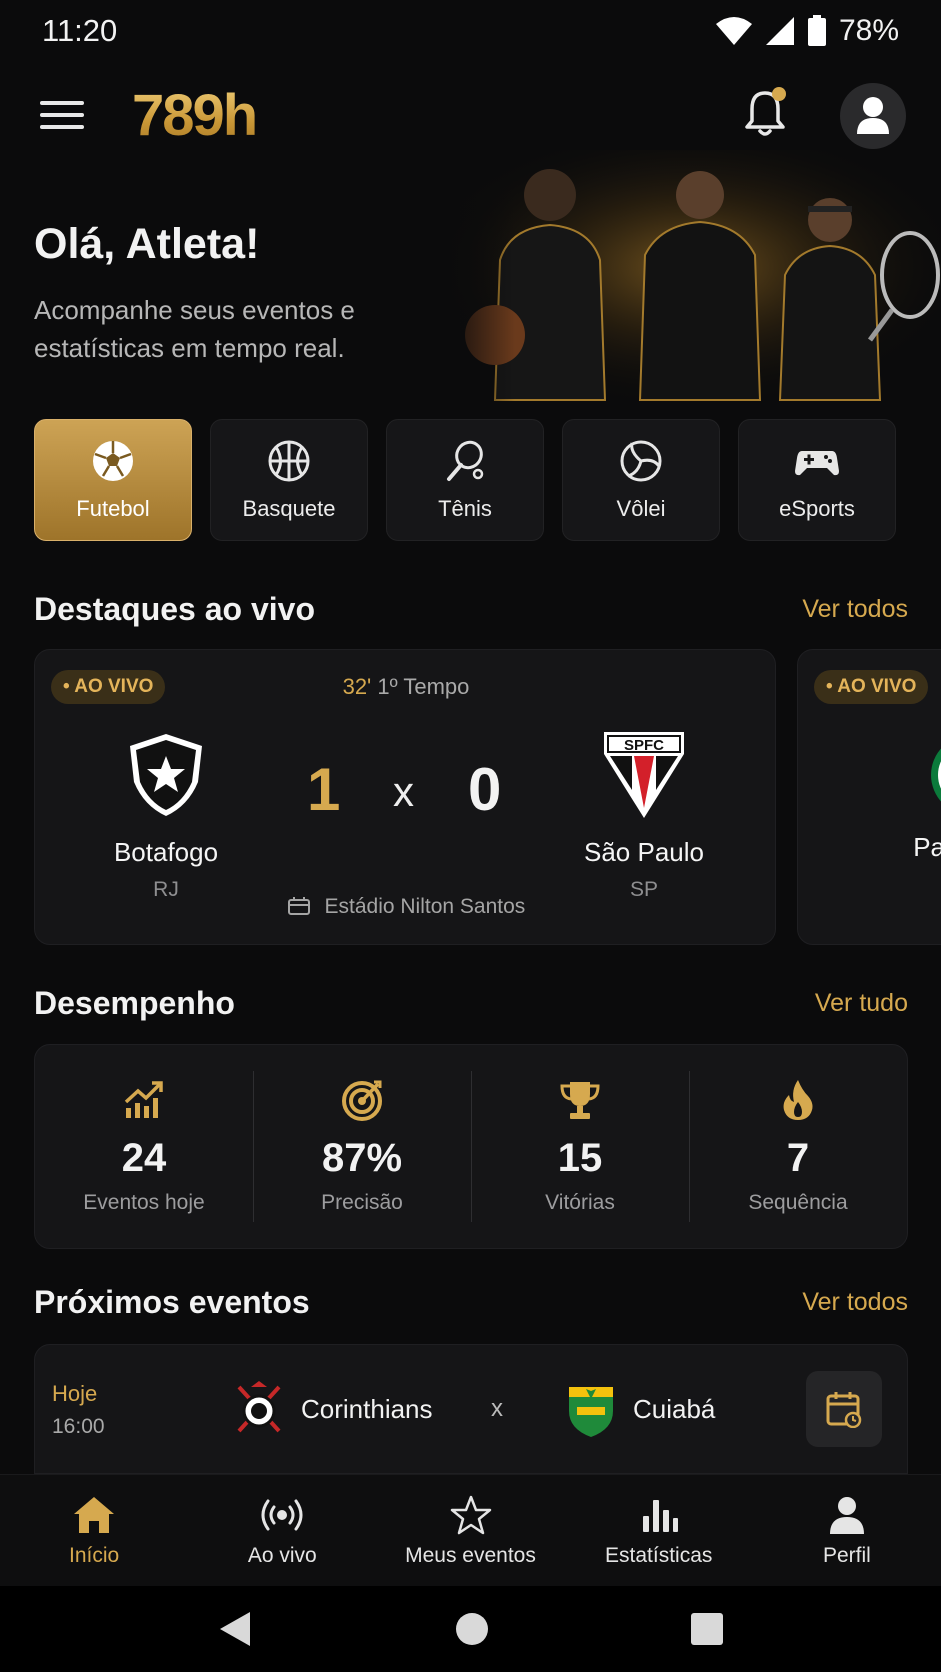  What do you see at coordinates (936, 775) in the screenshot?
I see `palmeiras-crest-icon` at bounding box center [936, 775].